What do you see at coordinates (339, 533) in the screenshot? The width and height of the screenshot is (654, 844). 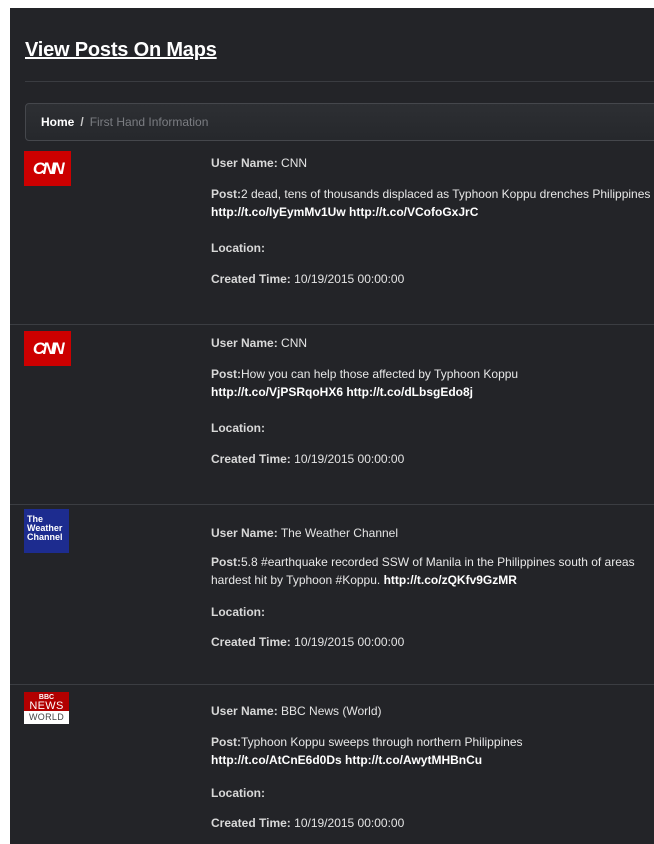 I see `user-name-value: The Weather Channel` at bounding box center [339, 533].